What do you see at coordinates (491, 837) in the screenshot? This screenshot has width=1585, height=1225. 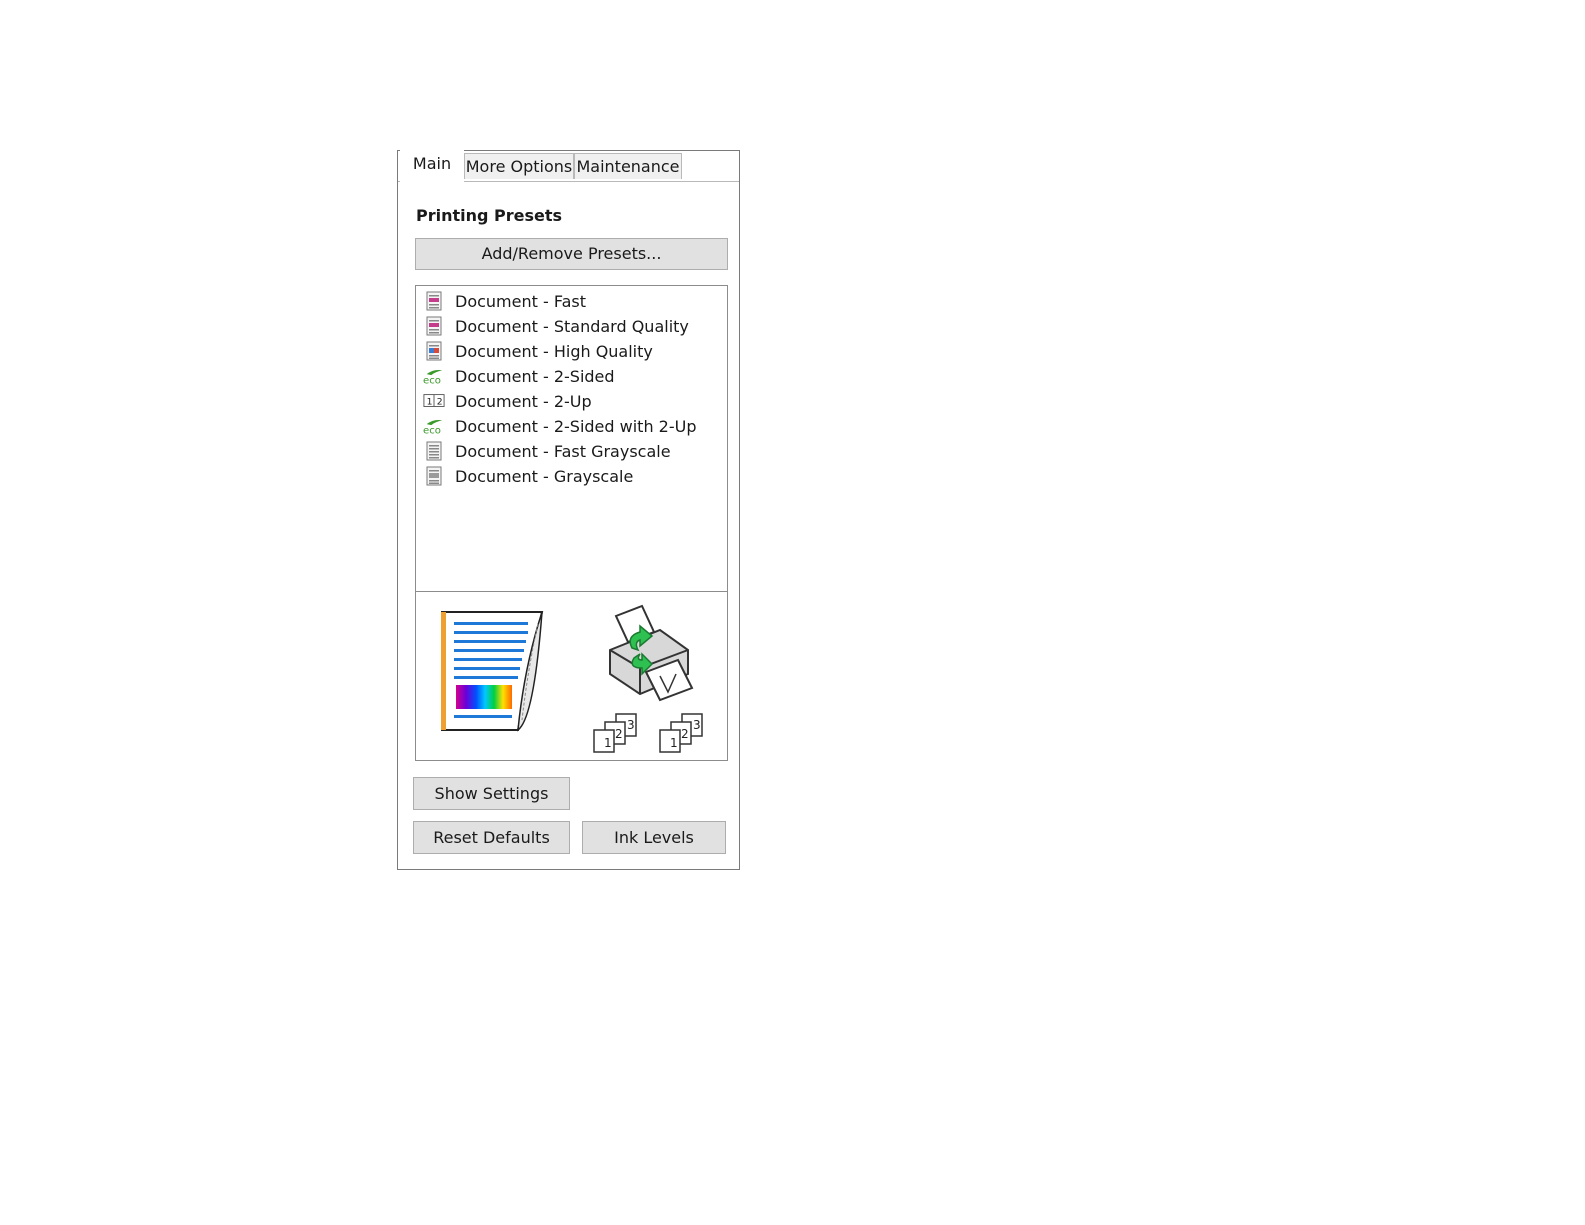 I see `reset-defaults-button: Reset Defaults` at bounding box center [491, 837].